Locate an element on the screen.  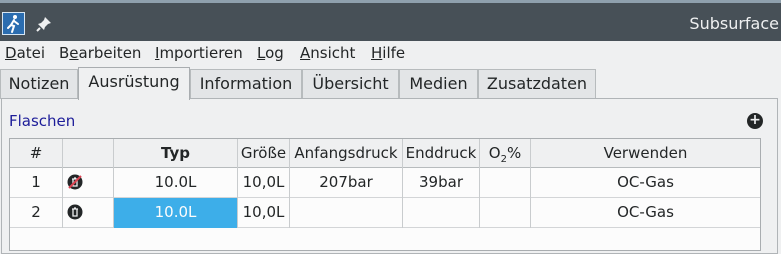
cell-anfangsdruck is located at coordinates (346, 213).